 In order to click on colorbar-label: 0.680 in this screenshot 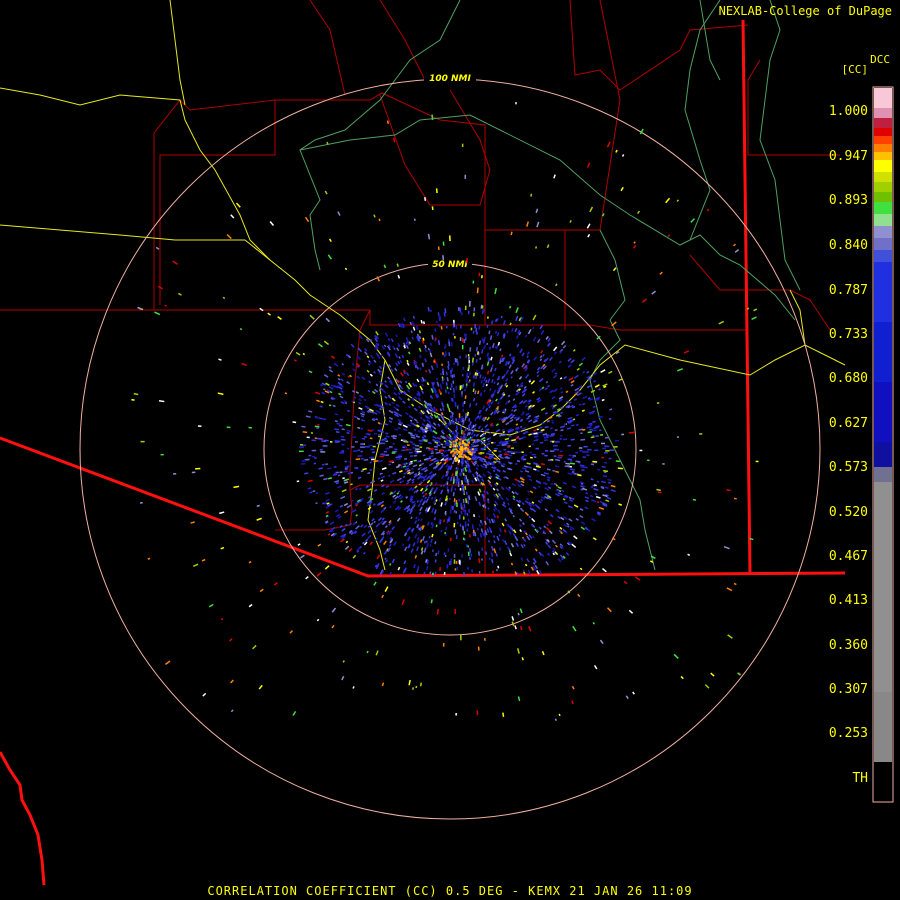, I will do `click(848, 378)`.